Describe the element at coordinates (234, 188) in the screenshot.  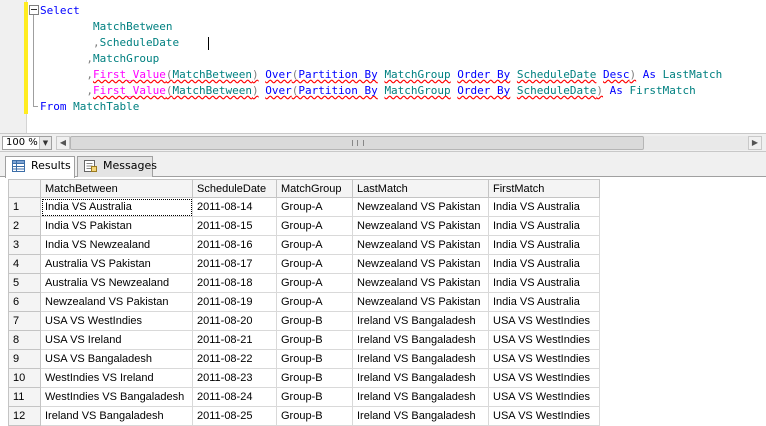
I see `column-header: ScheduleDate` at that location.